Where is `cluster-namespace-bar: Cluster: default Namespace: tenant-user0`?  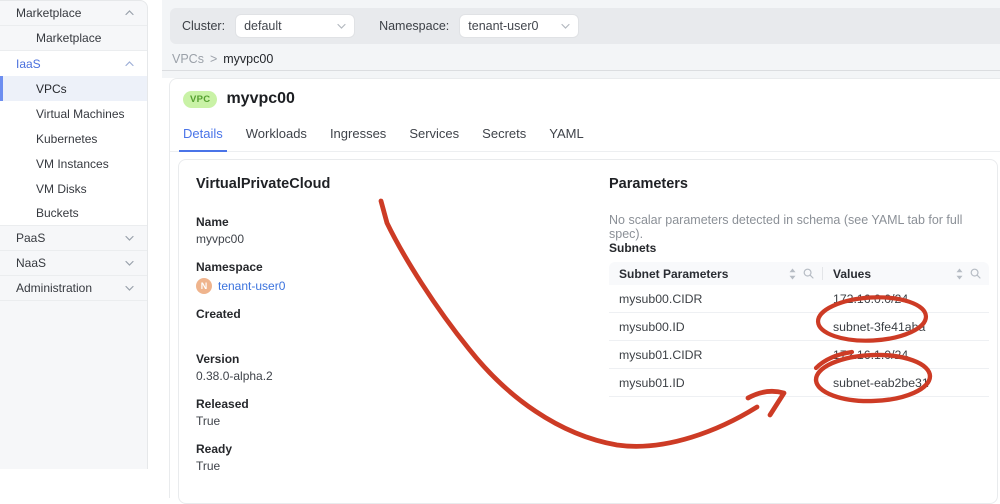 cluster-namespace-bar: Cluster: default Namespace: tenant-user0 is located at coordinates (585, 26).